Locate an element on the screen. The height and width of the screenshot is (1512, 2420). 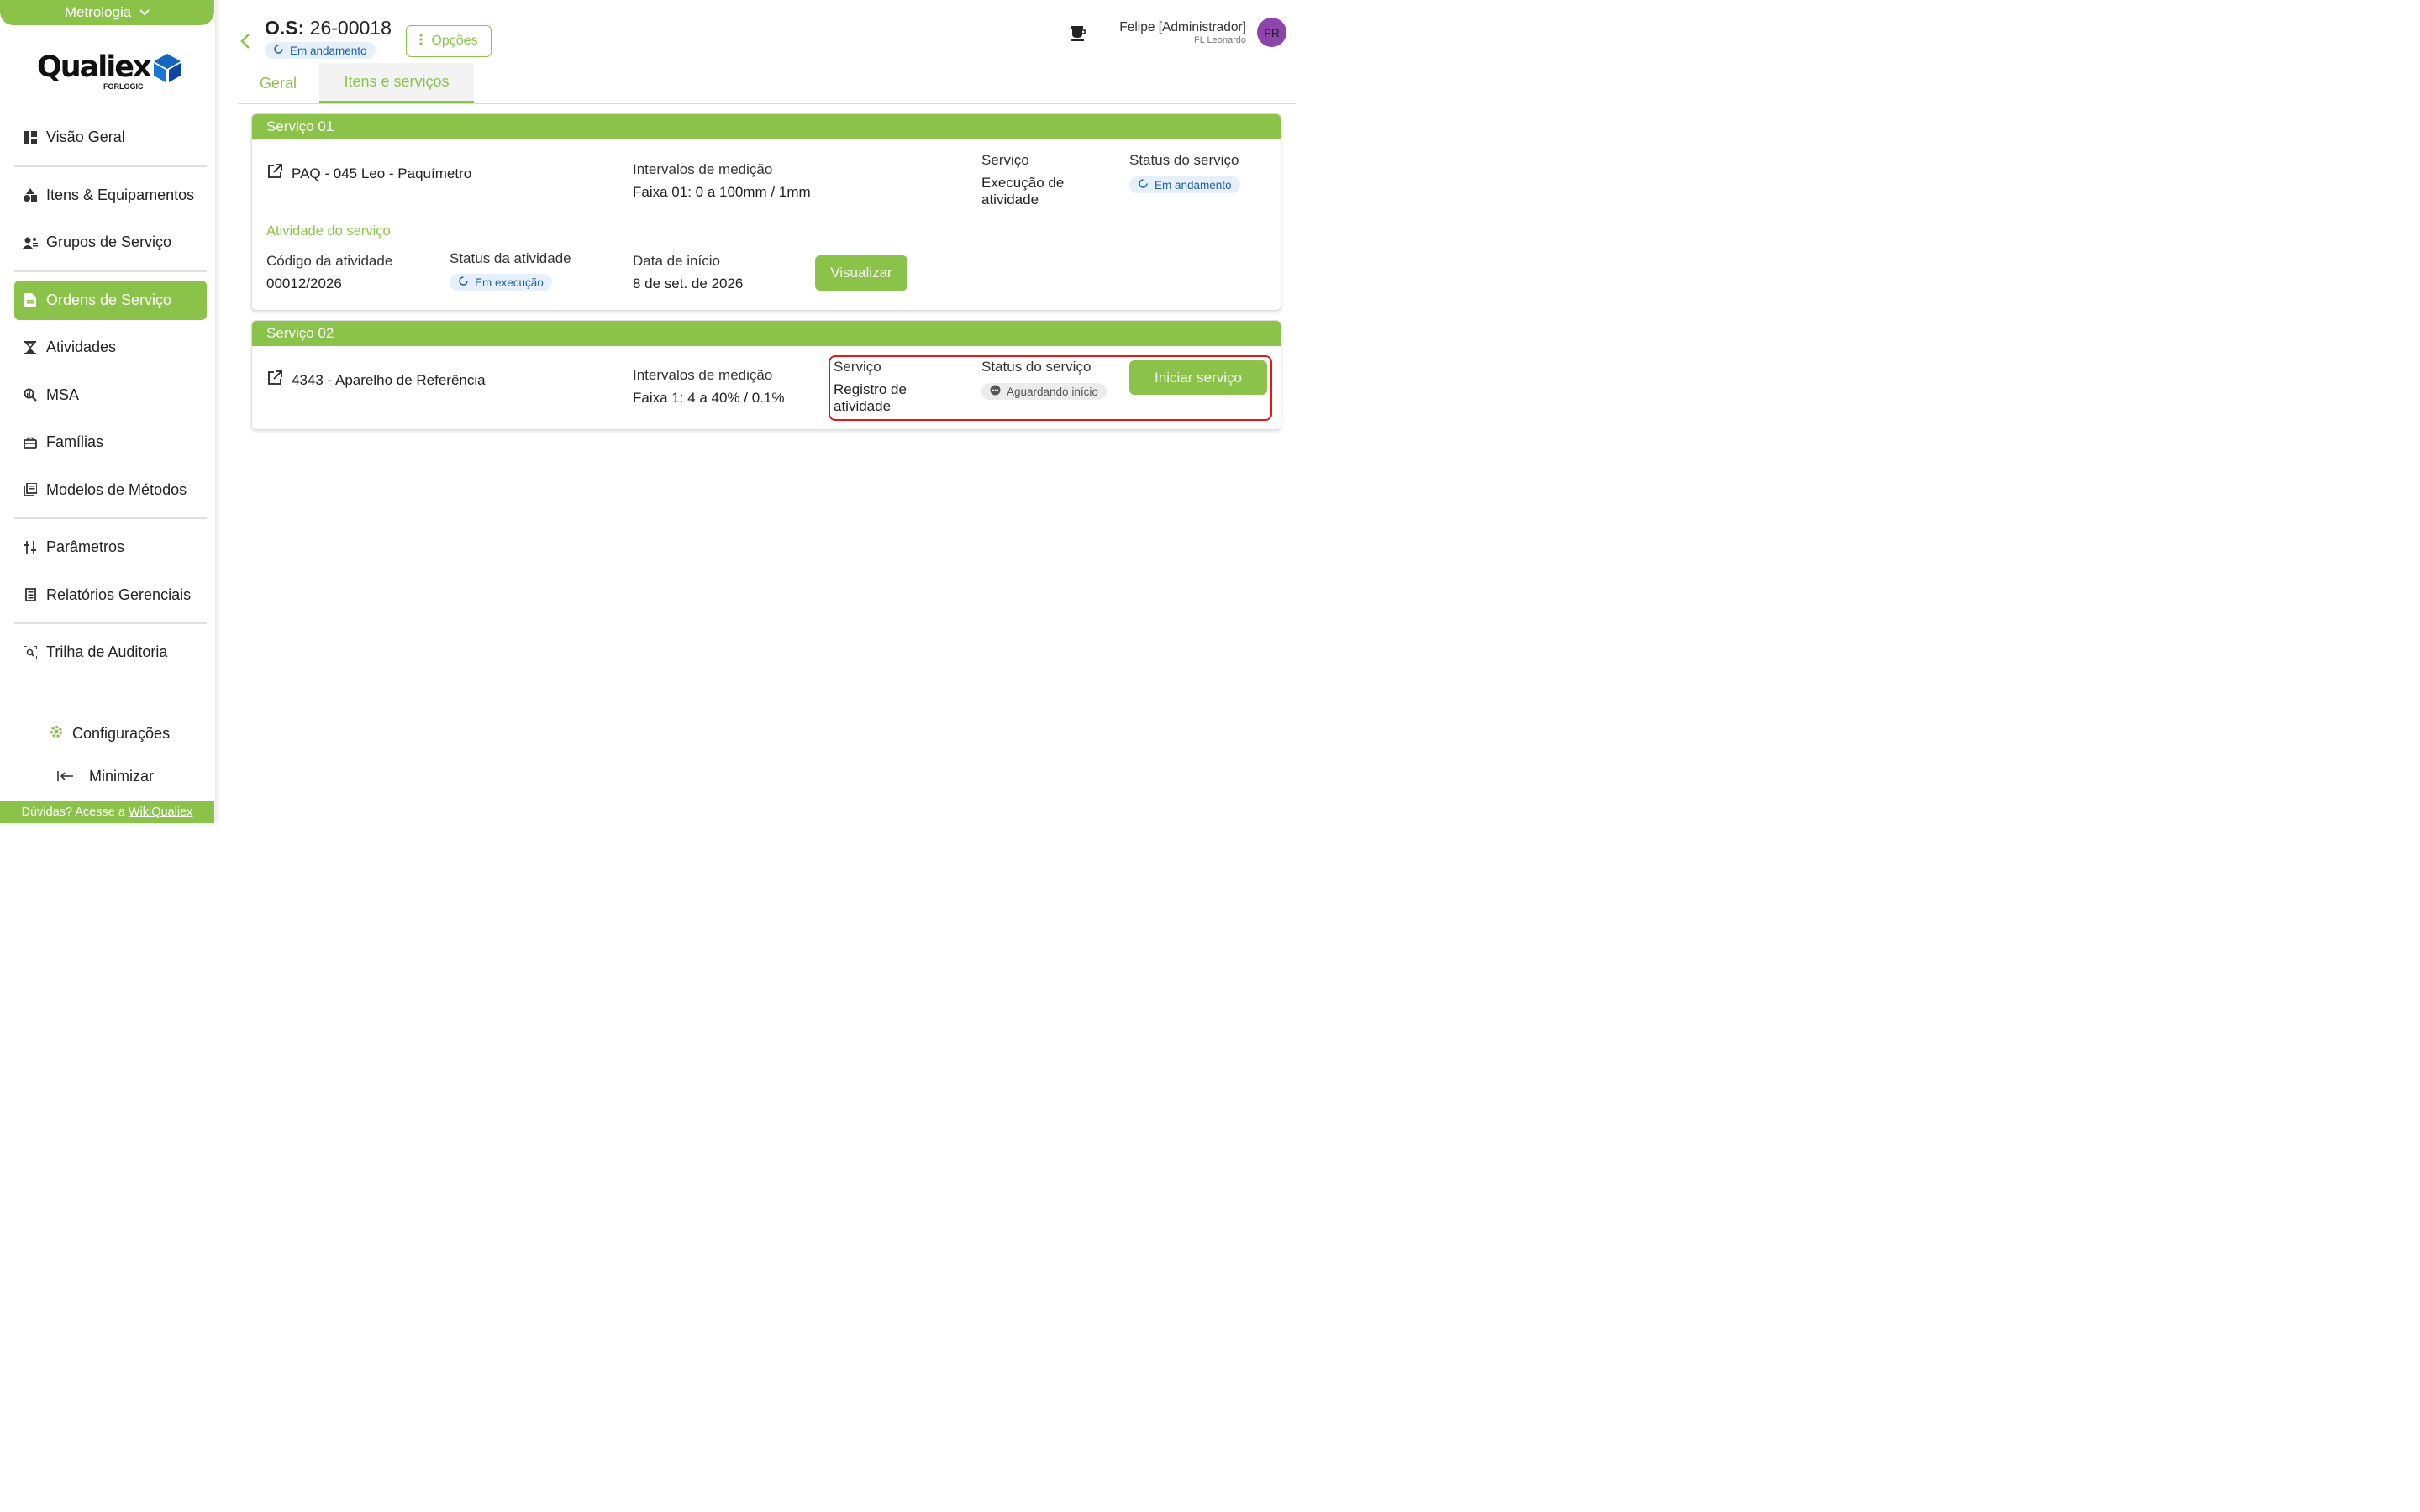
sidebar-item-modelos-metodos: Modelos de Métodos is located at coordinates (110, 490).